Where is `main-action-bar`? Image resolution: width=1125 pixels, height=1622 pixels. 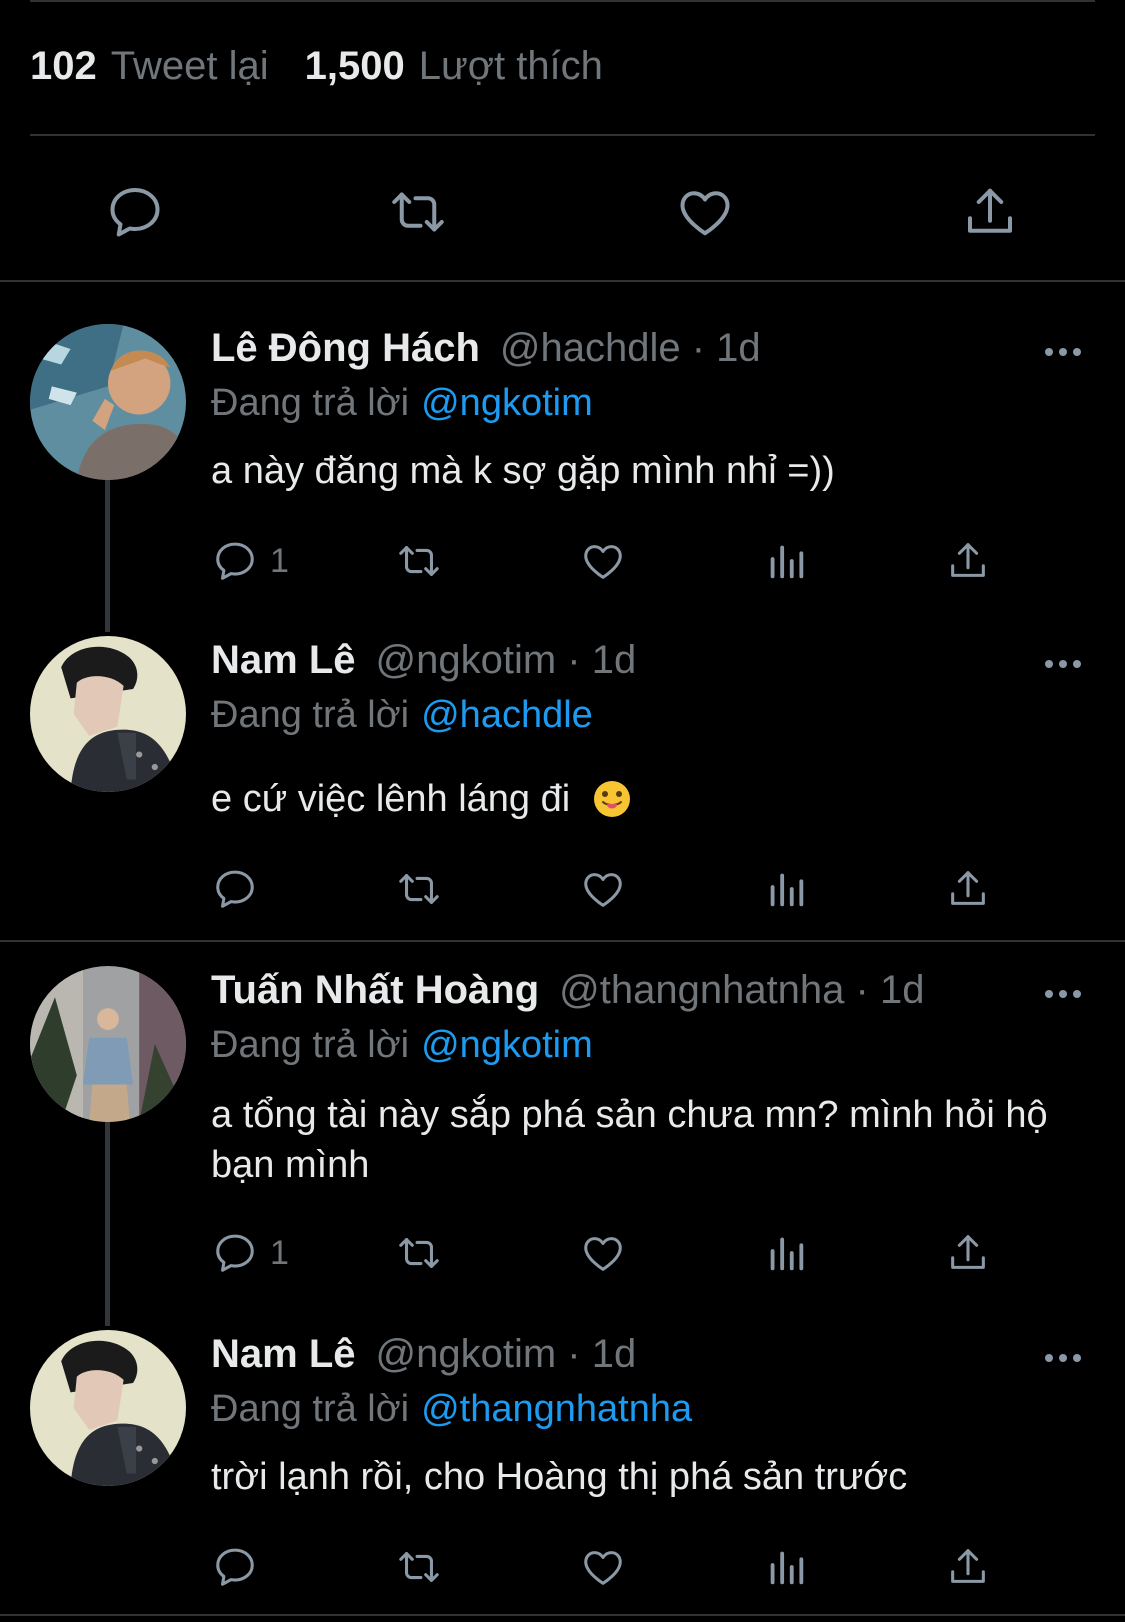
main-action-bar is located at coordinates (562, 210).